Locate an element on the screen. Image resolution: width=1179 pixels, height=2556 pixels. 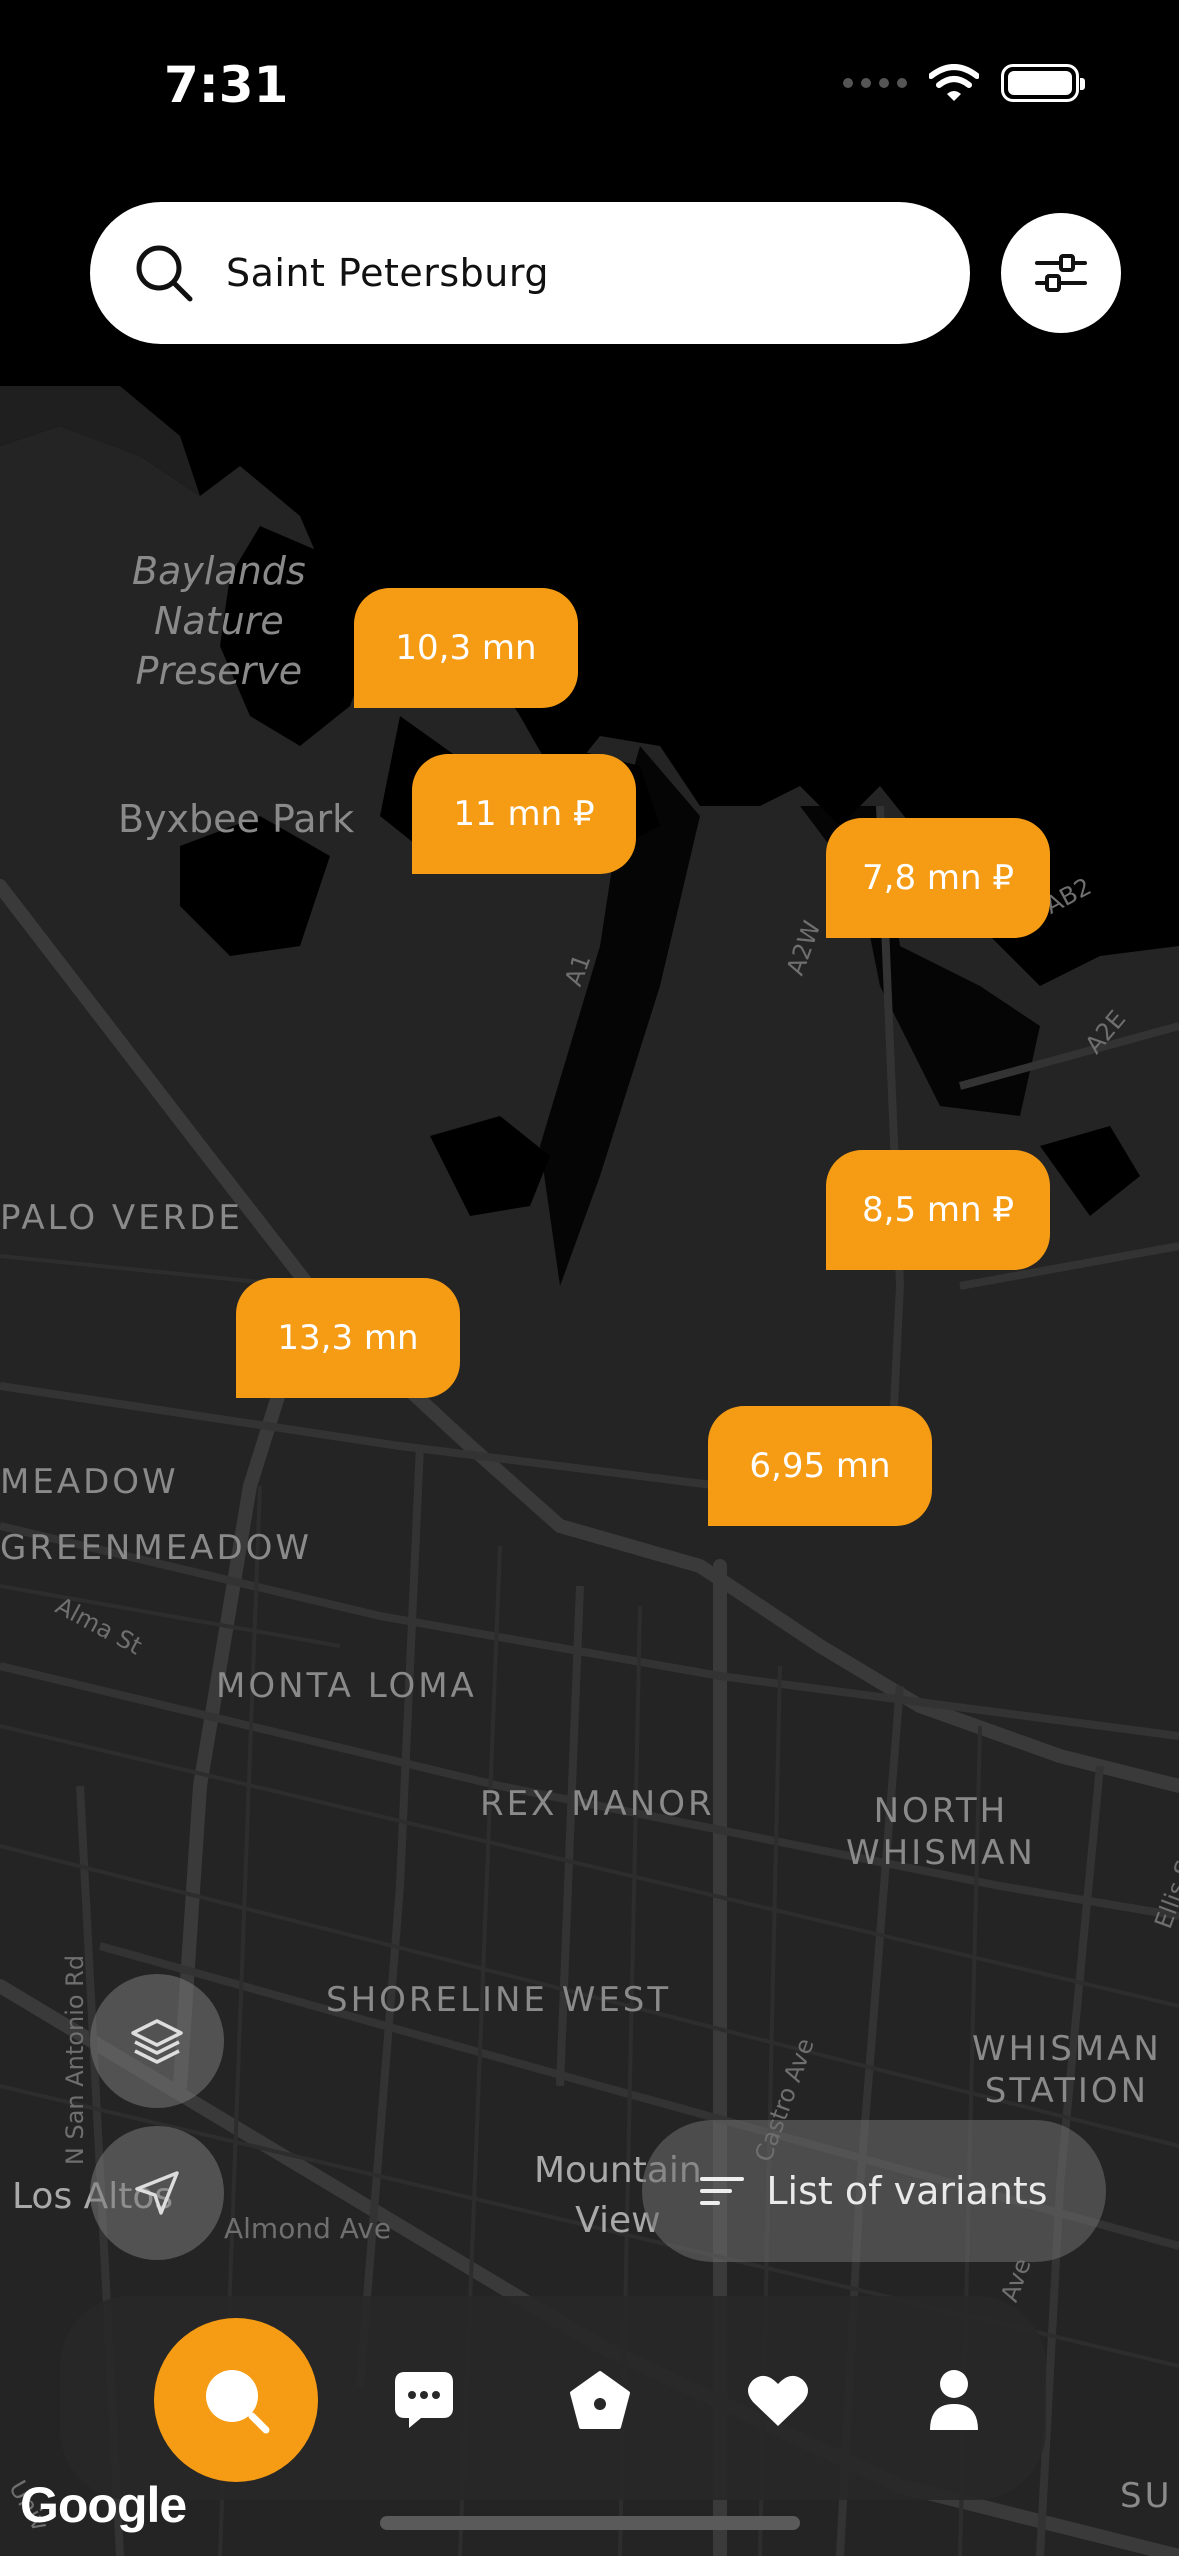
map-label-rex-manor: REX MANOR is located at coordinates (597, 1804).